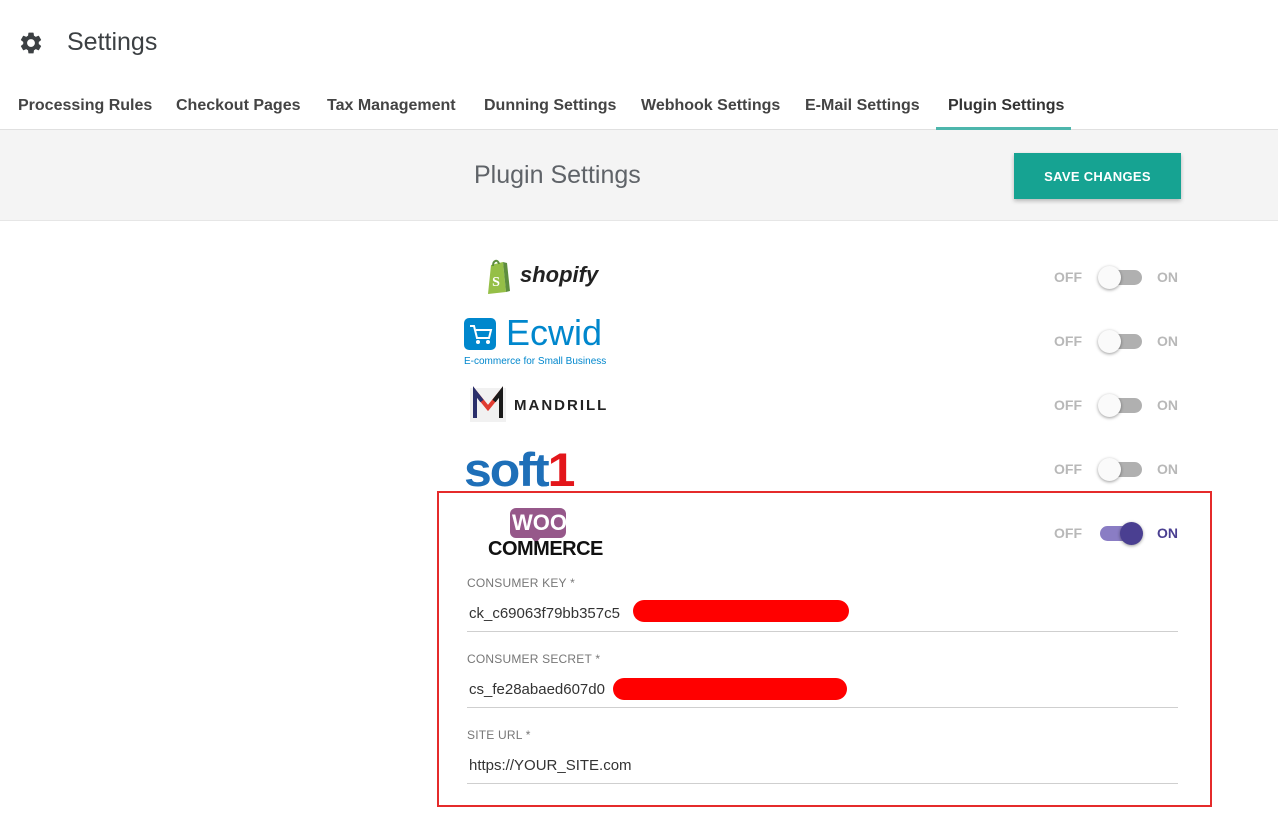  Describe the element at coordinates (830, 406) in the screenshot. I see `plugin-row-mandrill: MANDRILL OFF ON` at that location.